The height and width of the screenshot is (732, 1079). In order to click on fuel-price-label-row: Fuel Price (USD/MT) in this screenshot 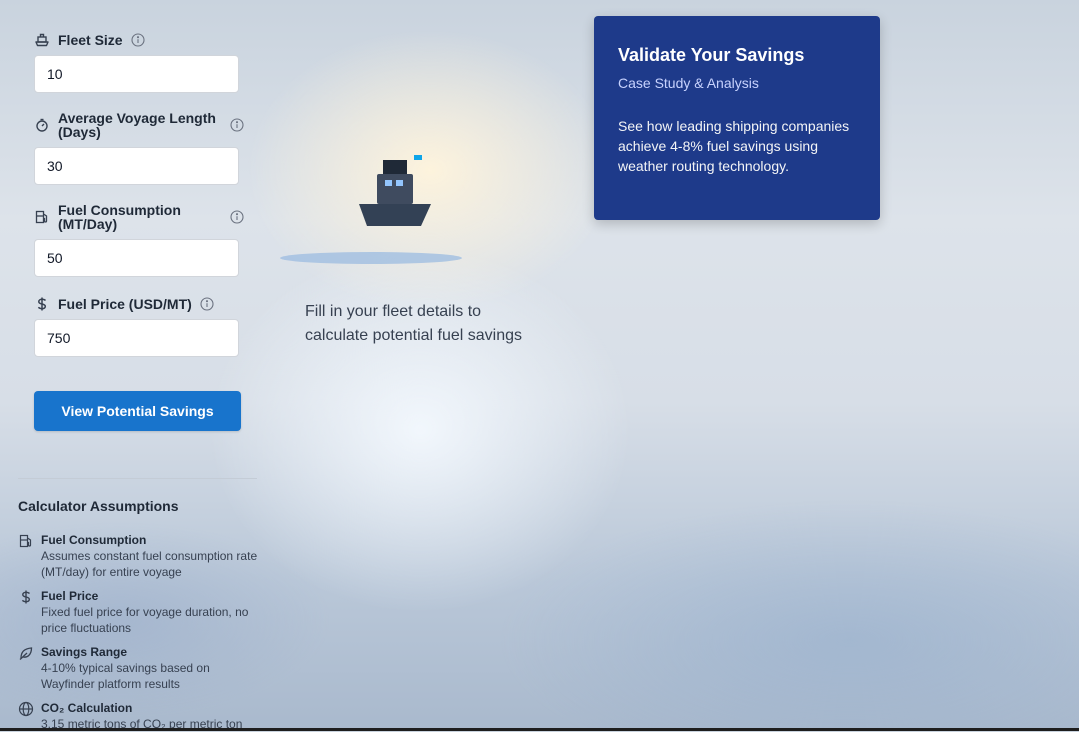, I will do `click(139, 304)`.